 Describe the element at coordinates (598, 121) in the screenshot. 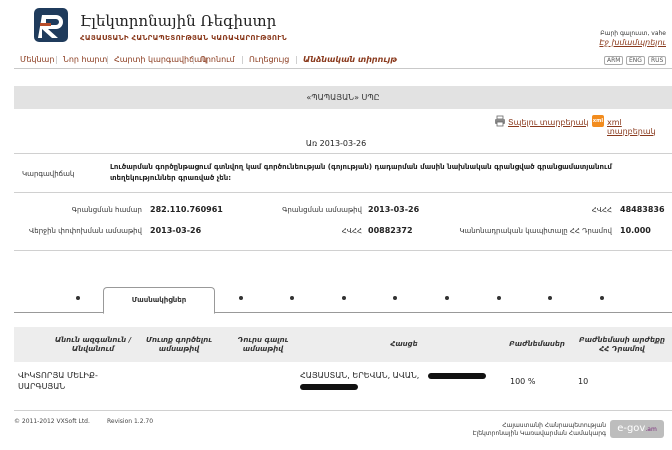

I see `xml-icon: xml` at that location.